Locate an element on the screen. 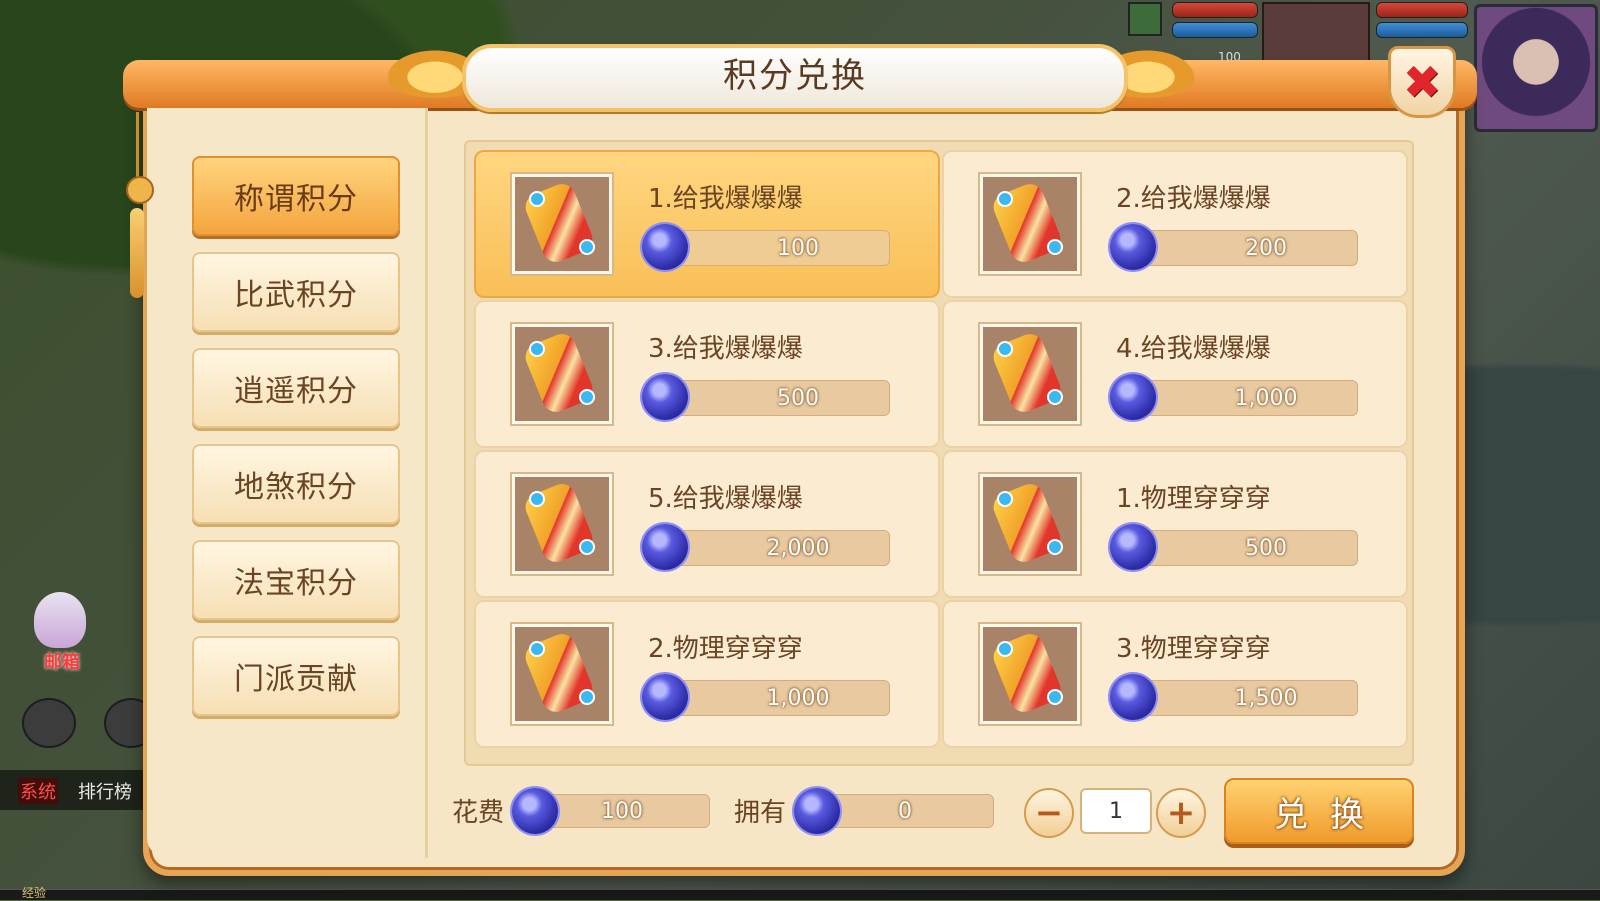  item-card: 5.给我爆爆爆 2,000 is located at coordinates (707, 524).